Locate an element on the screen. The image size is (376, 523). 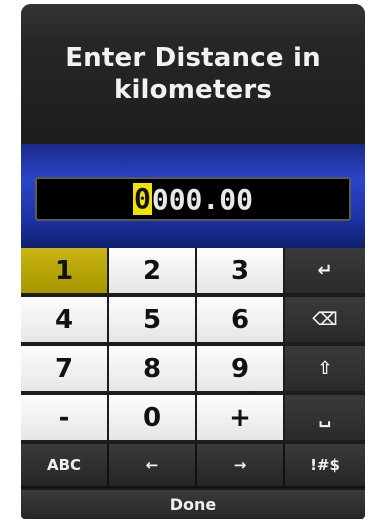
backspace-key: ⌫ is located at coordinates (325, 319).